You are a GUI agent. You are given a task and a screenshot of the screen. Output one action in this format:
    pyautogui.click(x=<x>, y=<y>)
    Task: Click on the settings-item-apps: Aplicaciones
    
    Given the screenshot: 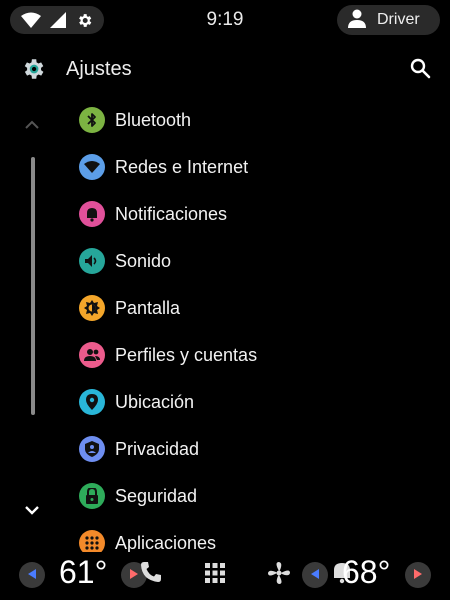 What is the action you would take?
    pyautogui.click(x=216, y=536)
    